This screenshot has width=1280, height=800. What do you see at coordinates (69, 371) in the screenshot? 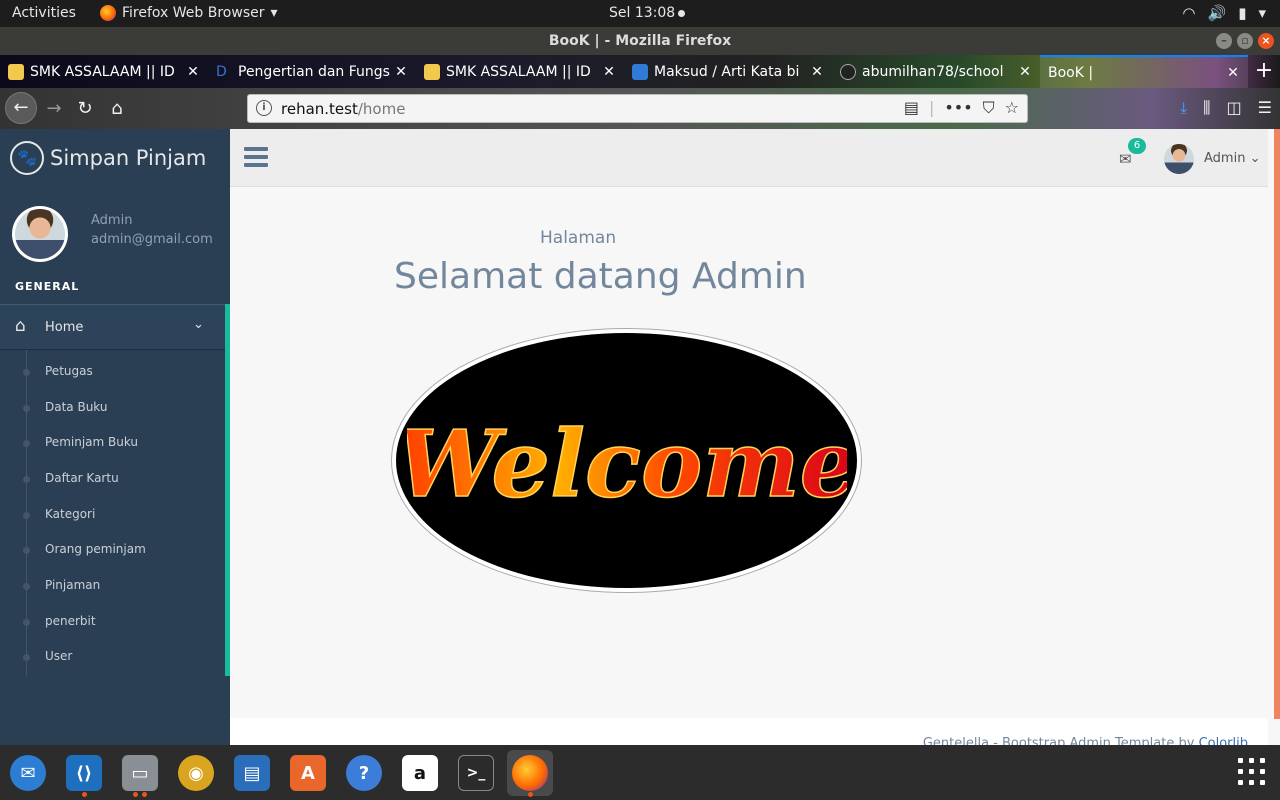
I see `sidebar-item-label: Petugas` at bounding box center [69, 371].